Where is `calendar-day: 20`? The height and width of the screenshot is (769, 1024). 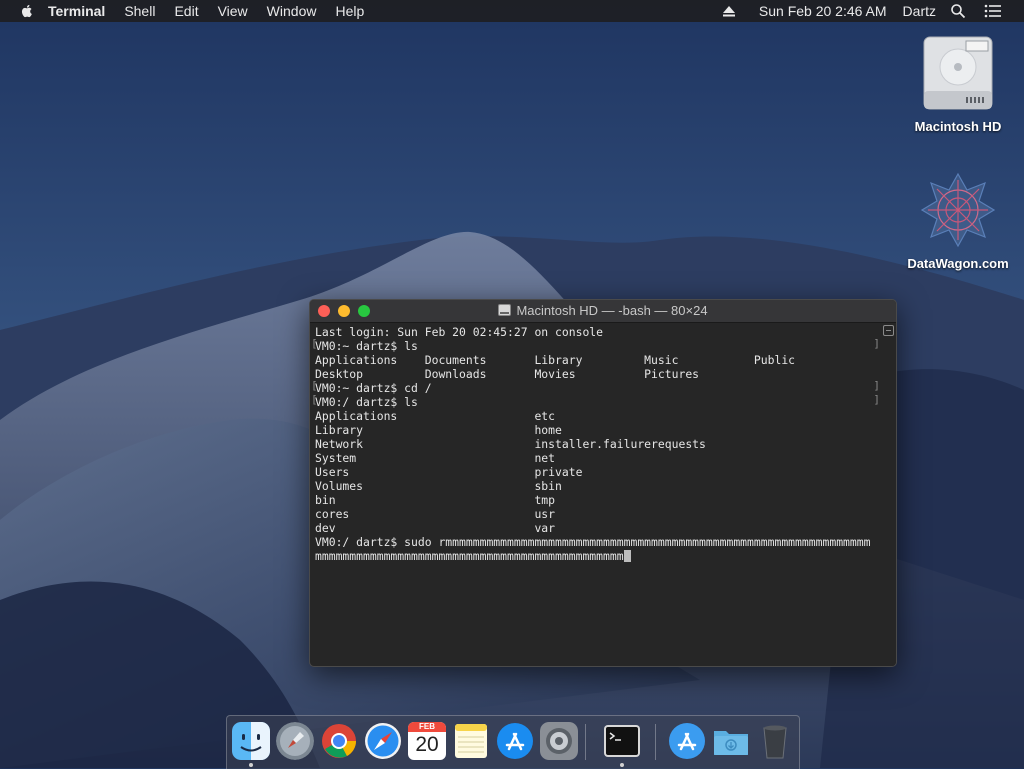
calendar-day: 20 is located at coordinates (427, 744).